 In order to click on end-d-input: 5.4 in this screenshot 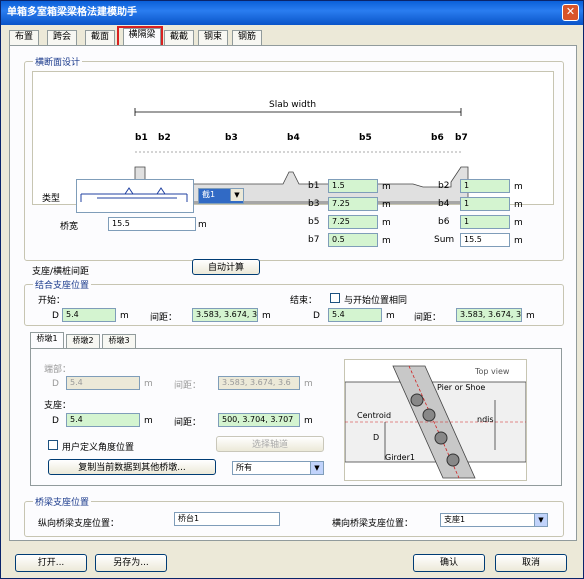, I will do `click(355, 315)`.